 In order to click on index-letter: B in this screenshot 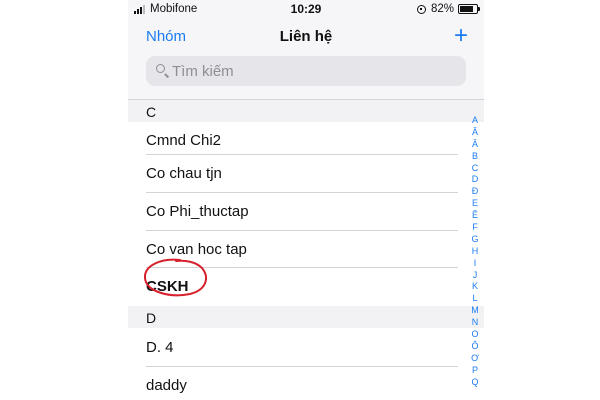, I will do `click(475, 156)`.